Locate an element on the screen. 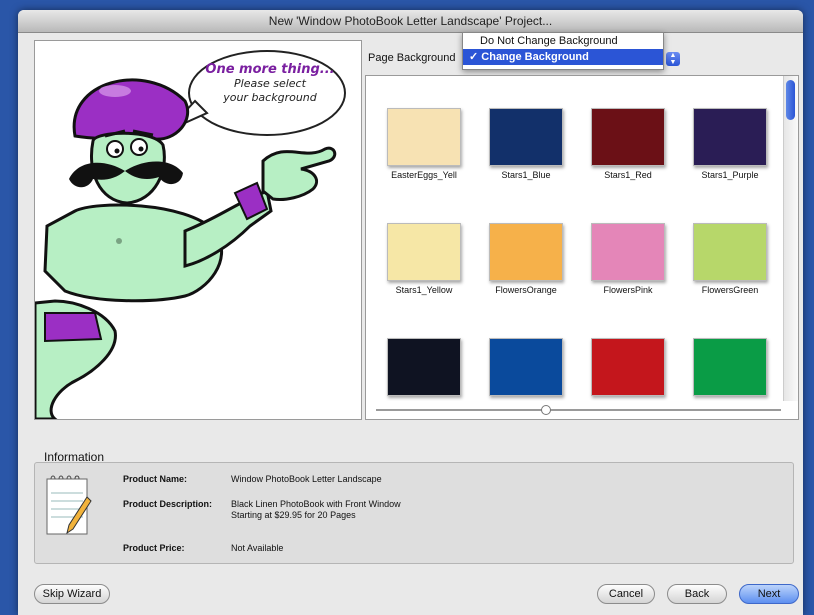 The image size is (814, 615). background-label: Stars1_Blue is located at coordinates (526, 175).